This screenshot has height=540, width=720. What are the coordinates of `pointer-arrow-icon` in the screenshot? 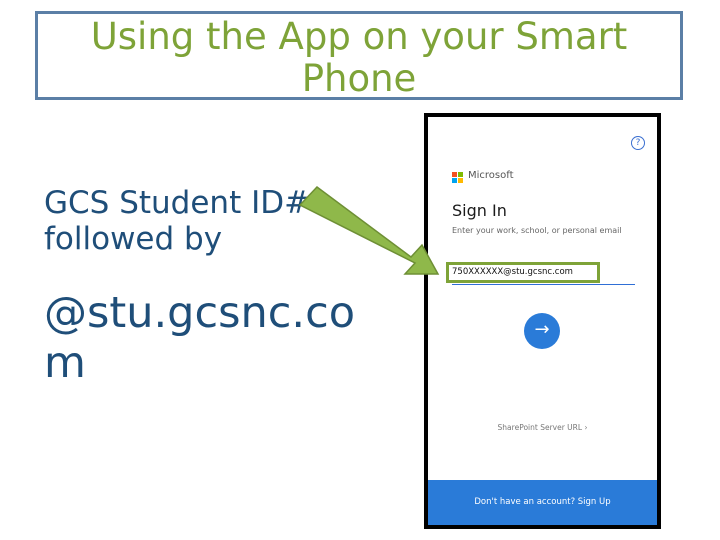 It's located at (369, 230).